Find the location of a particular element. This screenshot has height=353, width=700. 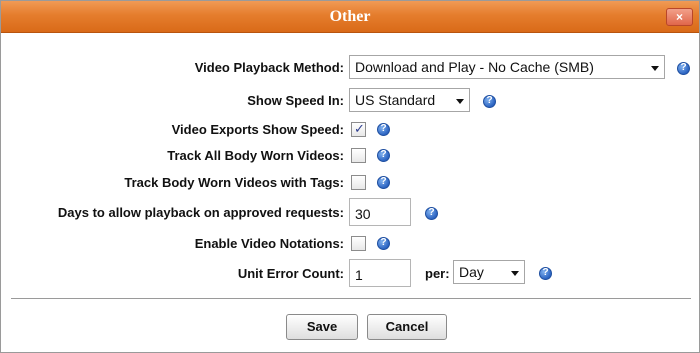

close-icon: × is located at coordinates (679, 17).